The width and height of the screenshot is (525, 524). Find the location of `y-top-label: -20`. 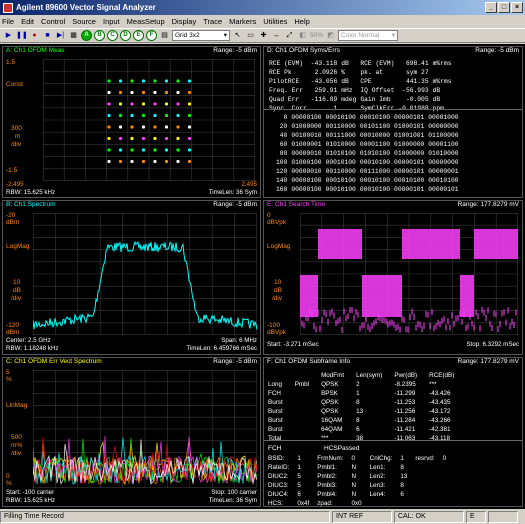

y-top-label: -20 is located at coordinates (11, 215).